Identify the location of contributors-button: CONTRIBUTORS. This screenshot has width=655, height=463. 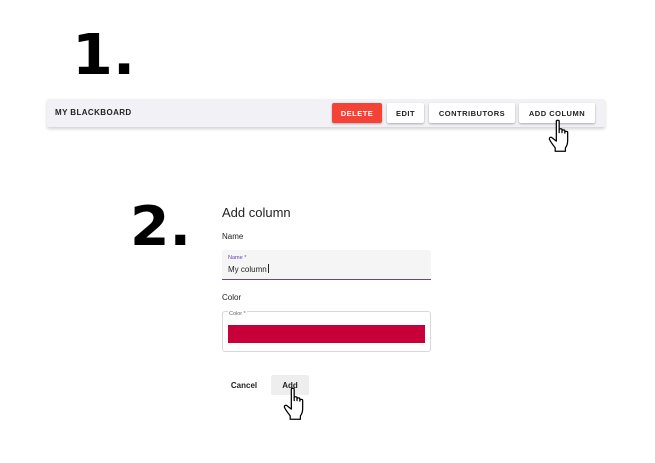
(472, 113).